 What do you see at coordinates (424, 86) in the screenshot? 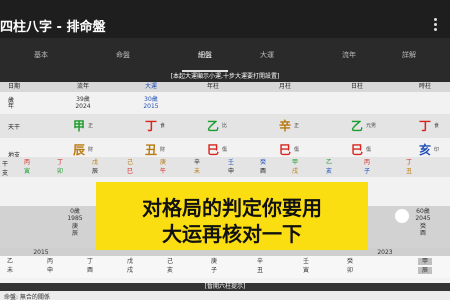
I see `header-hour-pillar: 時柱` at bounding box center [424, 86].